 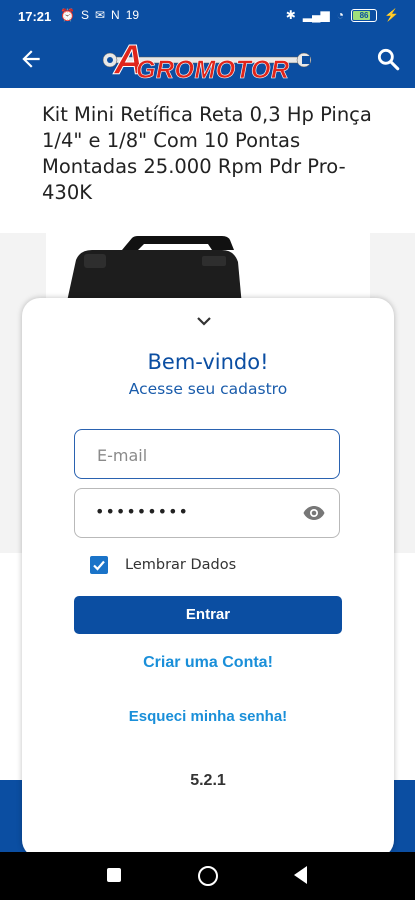 I want to click on wifi-icon: ◔, so click(x=340, y=15).